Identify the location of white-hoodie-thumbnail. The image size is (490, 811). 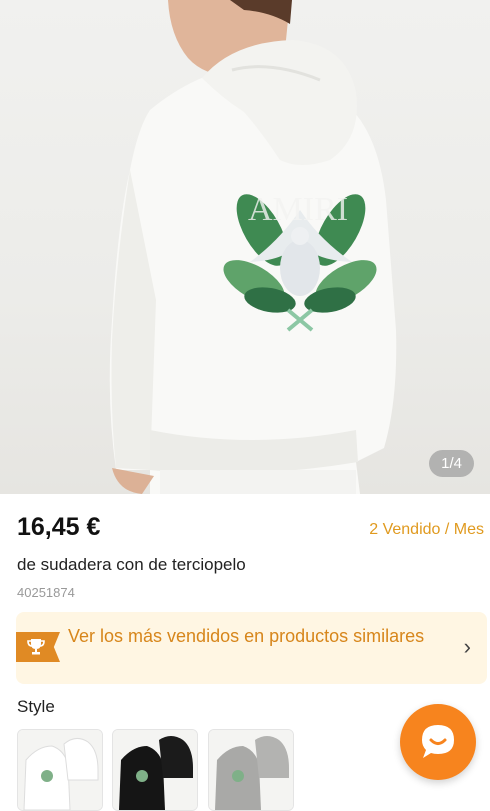
(60, 770).